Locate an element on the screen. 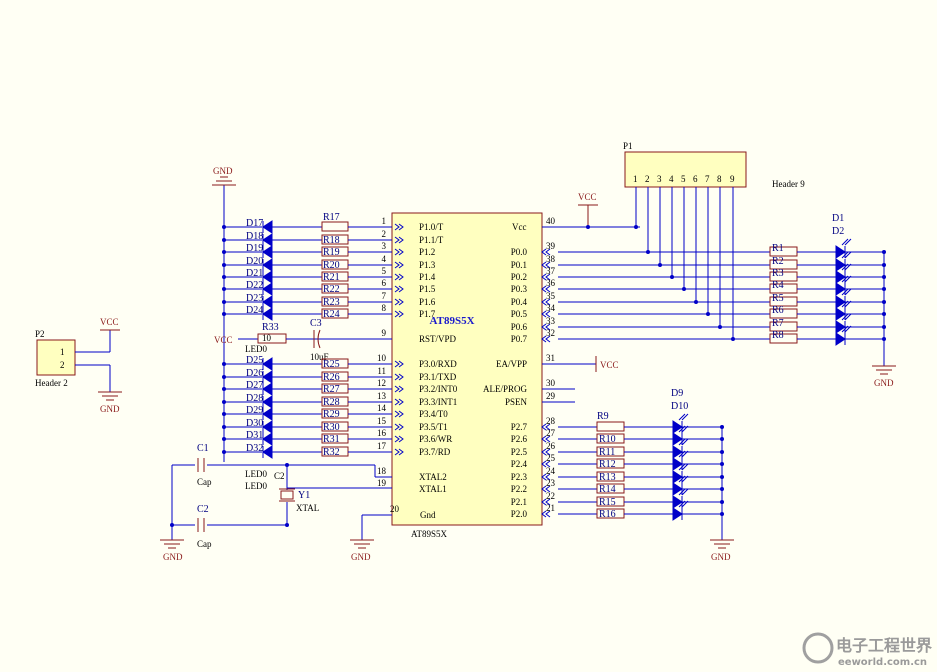 The height and width of the screenshot is (672, 937). mcu-vcc-pin: 40 is located at coordinates (551, 221).